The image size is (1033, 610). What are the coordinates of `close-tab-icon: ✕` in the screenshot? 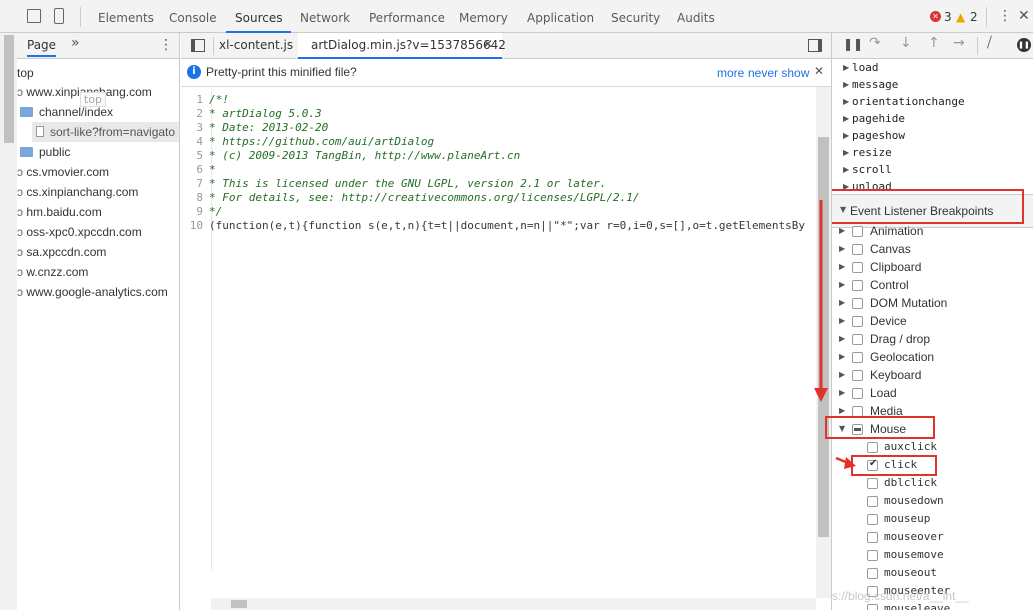 It's located at (488, 44).